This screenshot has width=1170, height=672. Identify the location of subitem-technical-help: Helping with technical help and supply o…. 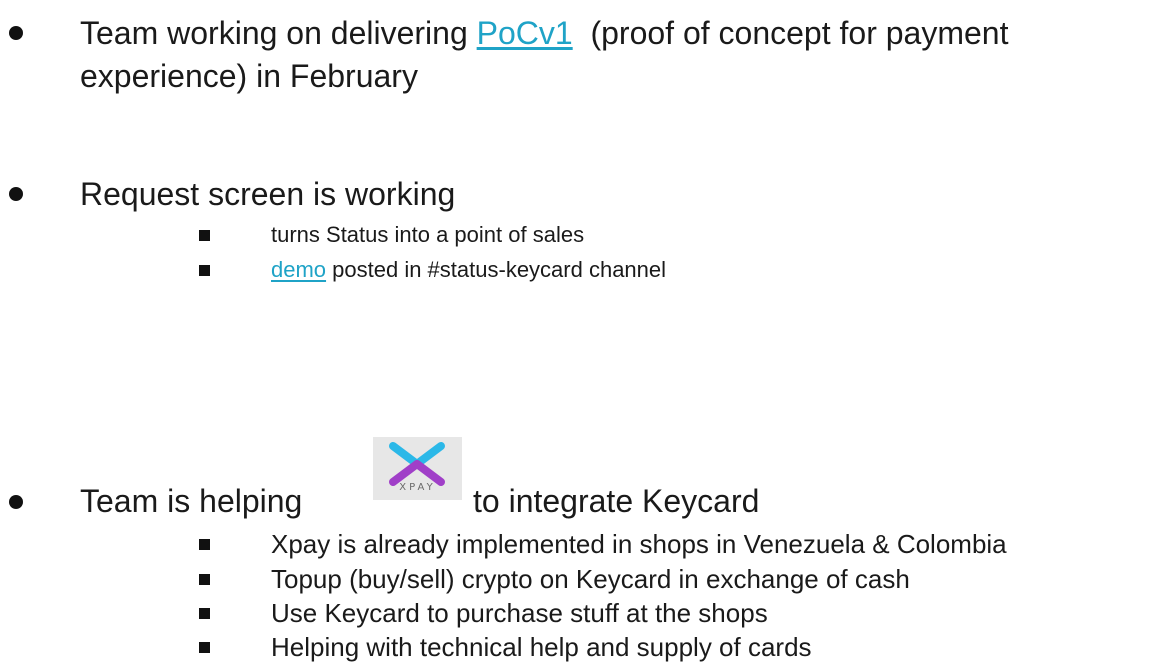
(541, 647).